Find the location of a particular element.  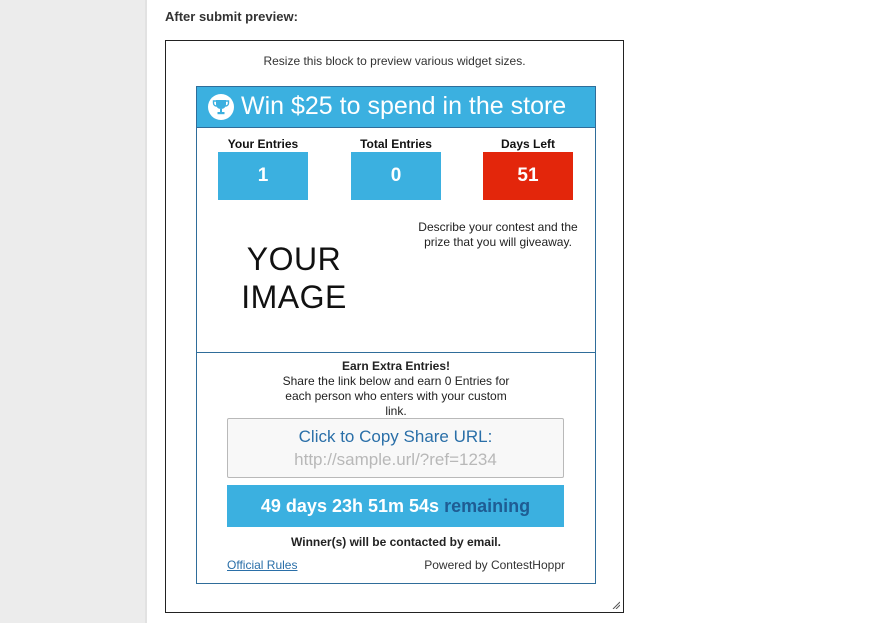

stat-your-entries: Your Entries 1 is located at coordinates (263, 168).